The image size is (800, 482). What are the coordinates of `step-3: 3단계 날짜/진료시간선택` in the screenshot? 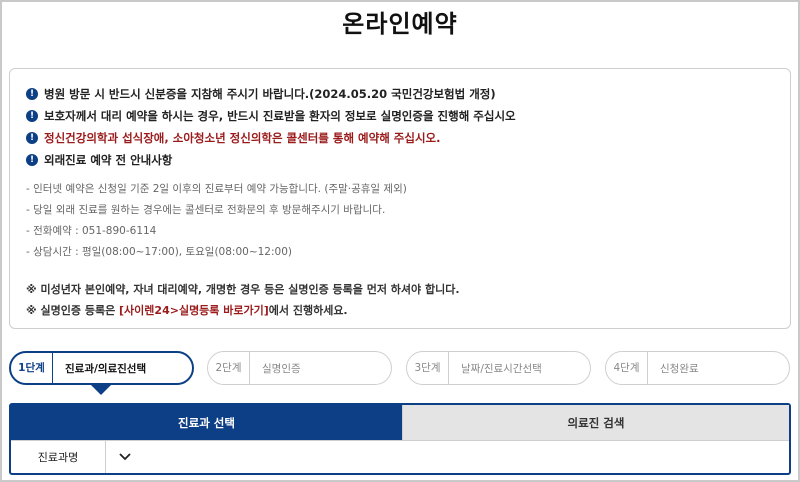 It's located at (498, 368).